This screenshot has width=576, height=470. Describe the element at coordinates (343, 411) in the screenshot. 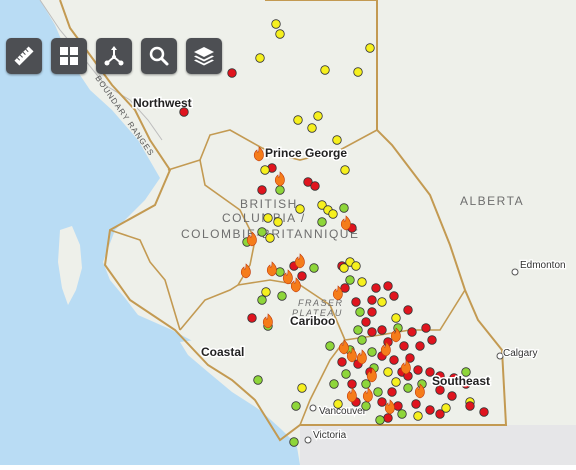

I see `city-label-vancouver: Vancouver` at that location.